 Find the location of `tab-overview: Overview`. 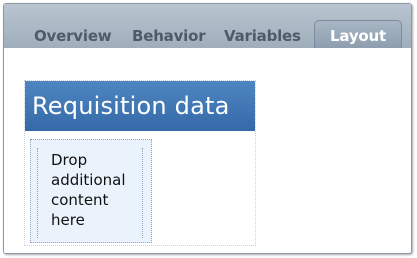

tab-overview: Overview is located at coordinates (73, 36).